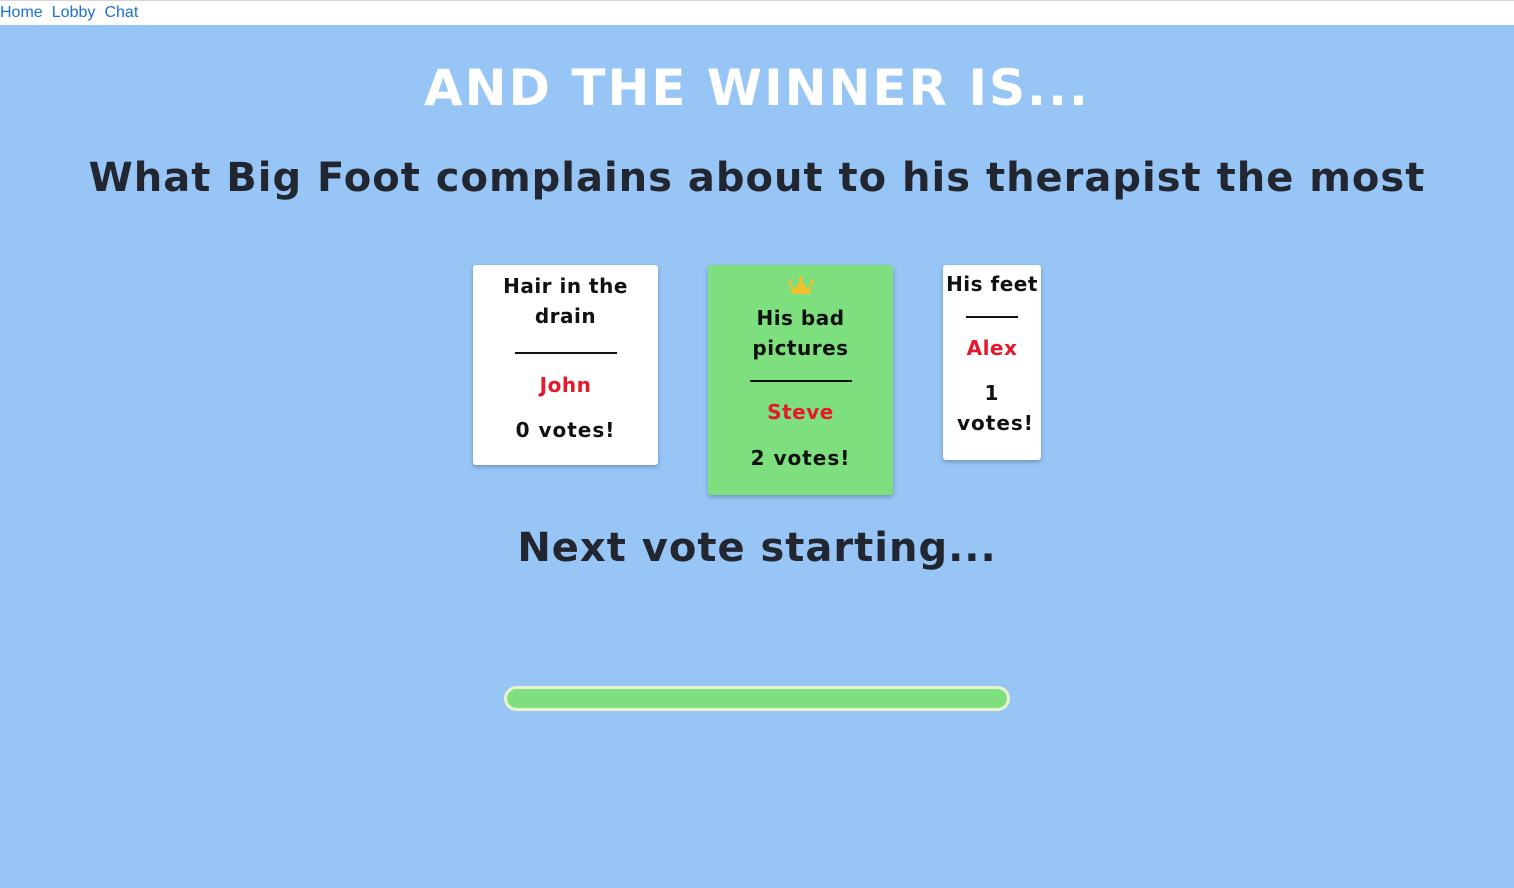 The height and width of the screenshot is (888, 1514). Describe the element at coordinates (800, 288) in the screenshot. I see `crown-icon` at that location.